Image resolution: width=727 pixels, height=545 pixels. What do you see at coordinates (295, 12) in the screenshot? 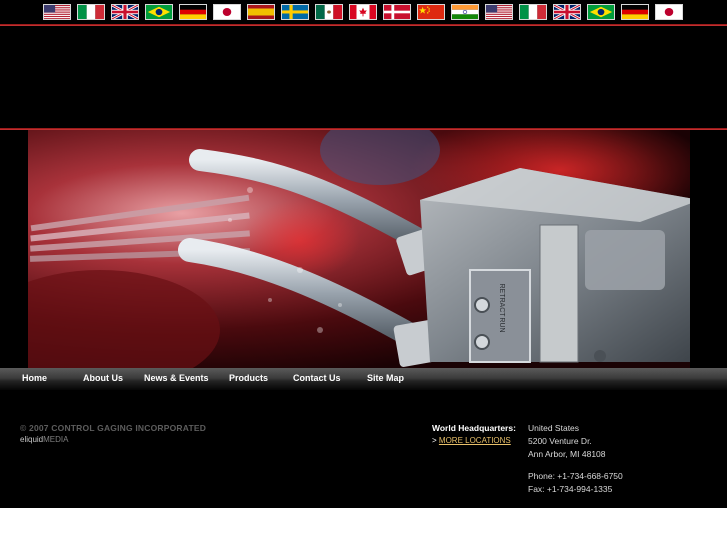
I see `sweden-flag-icon` at bounding box center [295, 12].